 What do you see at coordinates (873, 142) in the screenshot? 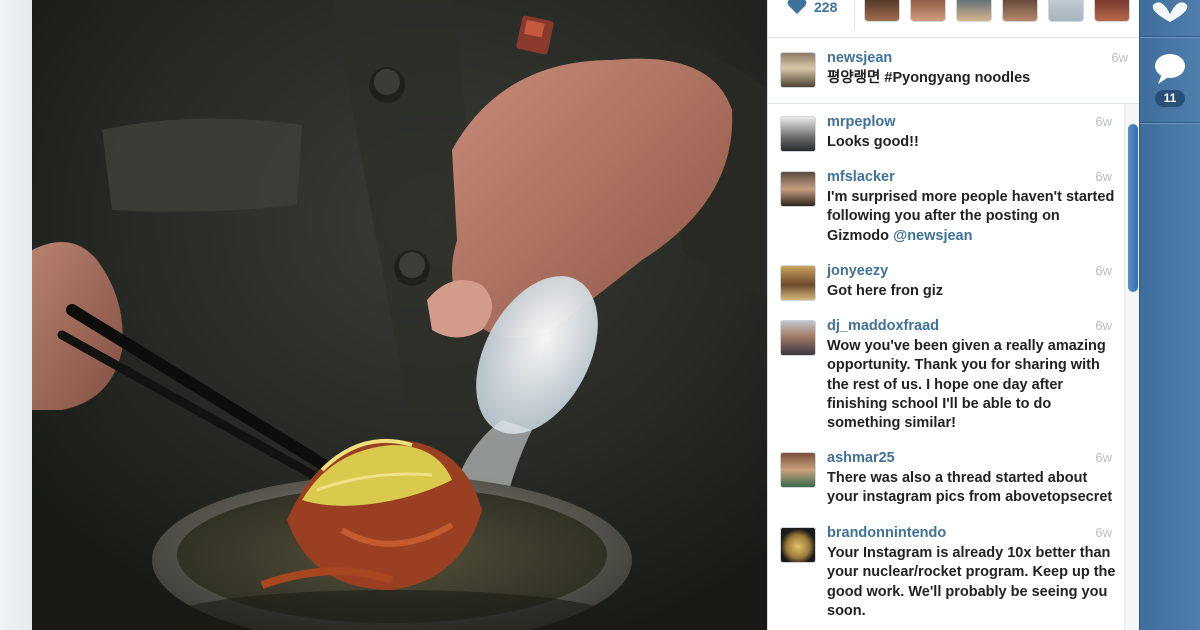
I see `comment-text: Looks good!!` at bounding box center [873, 142].